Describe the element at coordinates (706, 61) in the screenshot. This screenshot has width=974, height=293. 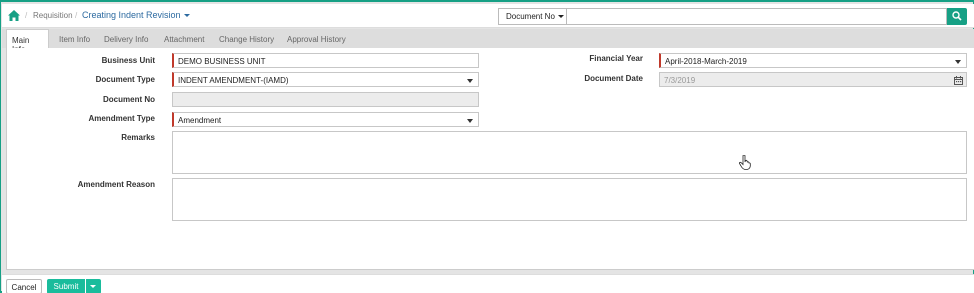
I see `financial-year-value: April-2018-March-2019` at that location.